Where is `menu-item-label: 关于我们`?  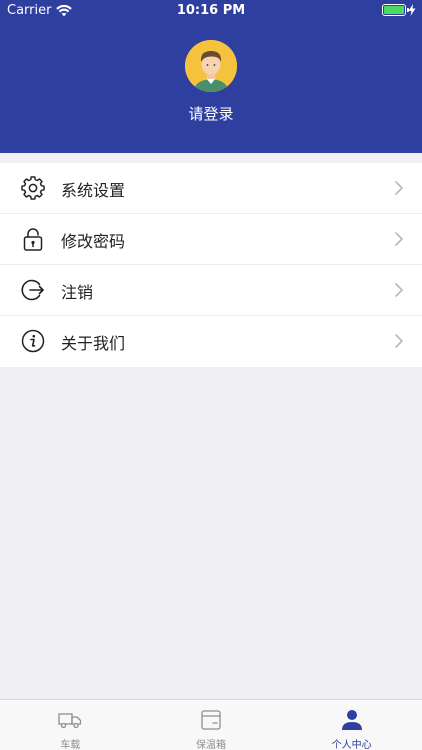
menu-item-label: 关于我们 is located at coordinates (93, 343).